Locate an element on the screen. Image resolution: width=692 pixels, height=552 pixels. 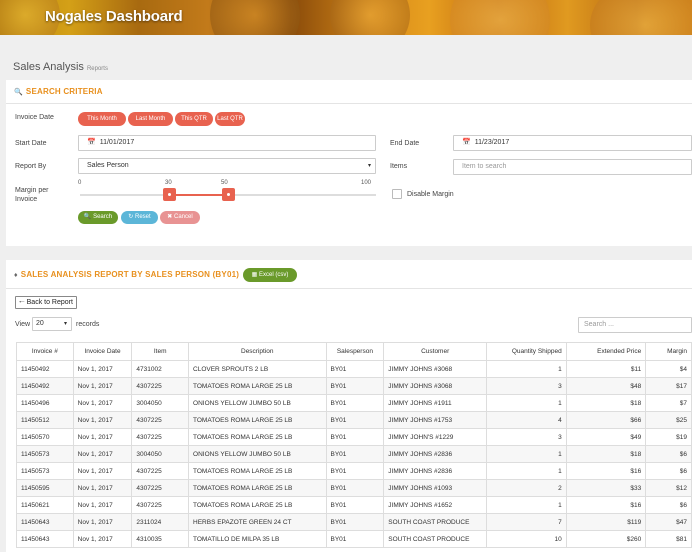
column-header-salesperson: Salesperson is located at coordinates (355, 351).